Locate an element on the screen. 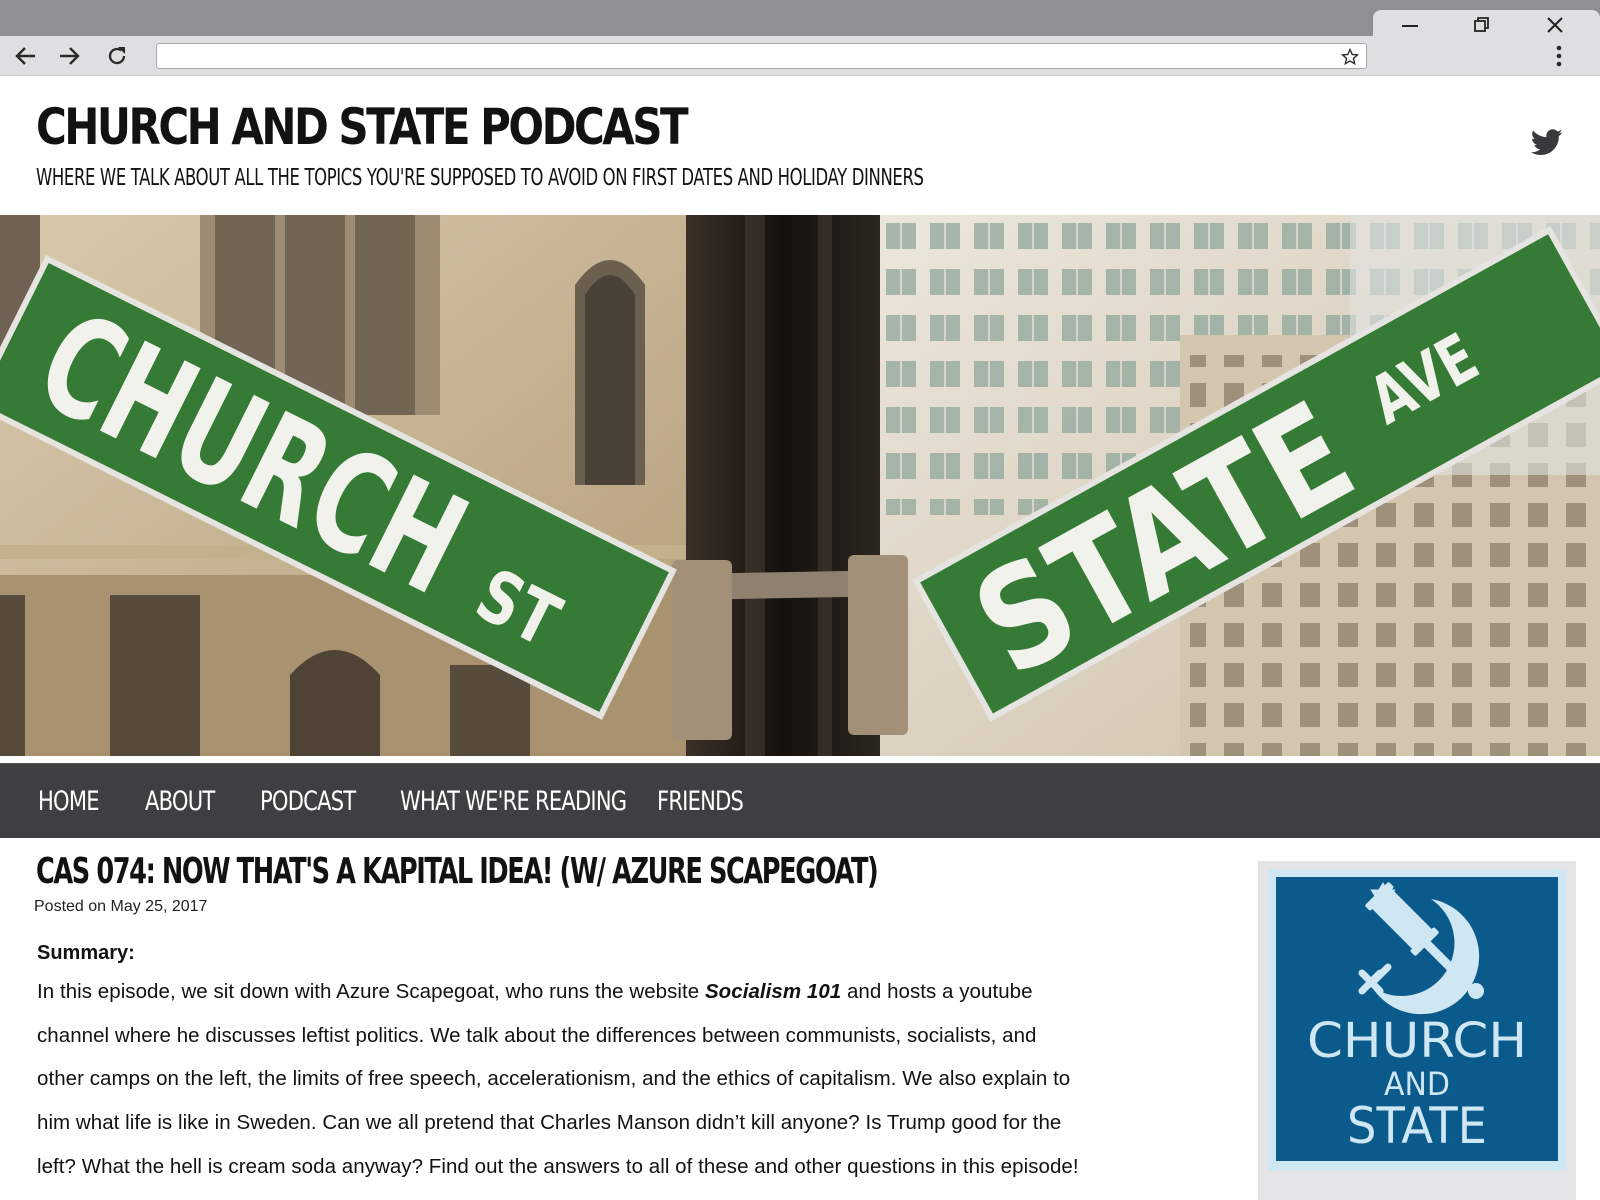 This screenshot has width=1600, height=1200. bookmark-star-icon is located at coordinates (1350, 57).